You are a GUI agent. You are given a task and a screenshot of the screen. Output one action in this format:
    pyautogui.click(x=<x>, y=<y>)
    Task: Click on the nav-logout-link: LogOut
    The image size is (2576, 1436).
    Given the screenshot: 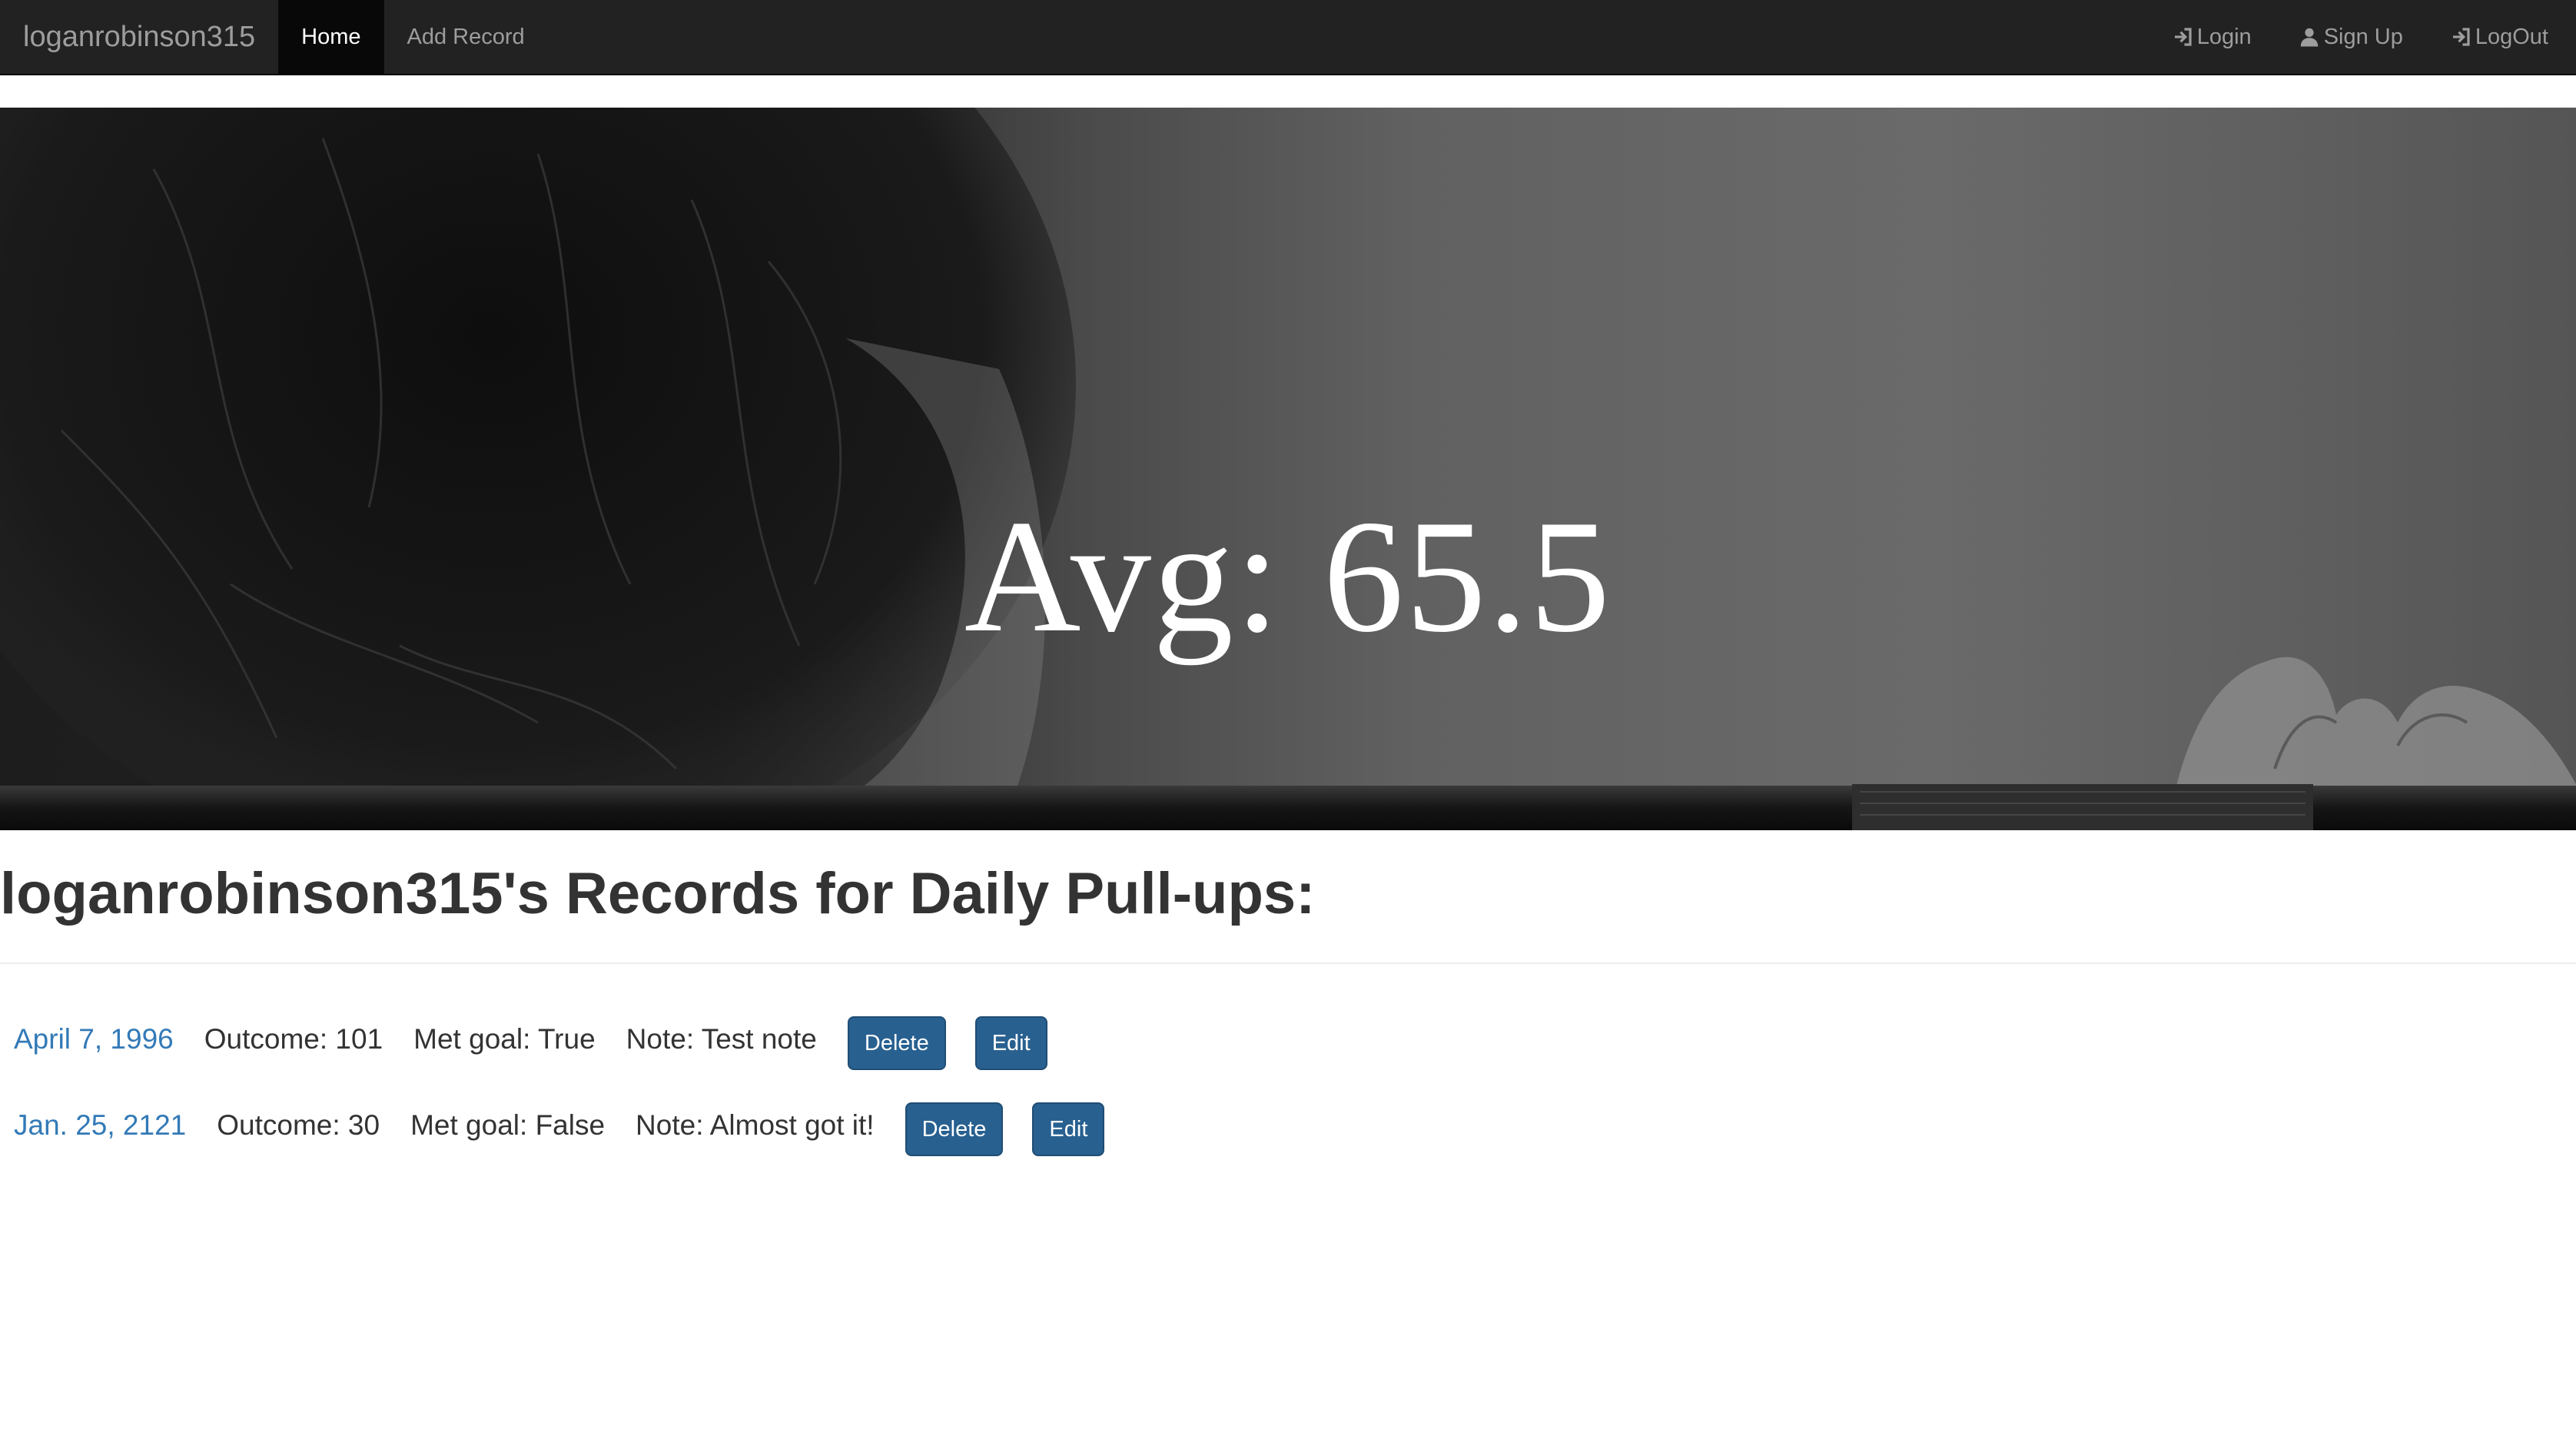 What is the action you would take?
    pyautogui.click(x=2498, y=37)
    